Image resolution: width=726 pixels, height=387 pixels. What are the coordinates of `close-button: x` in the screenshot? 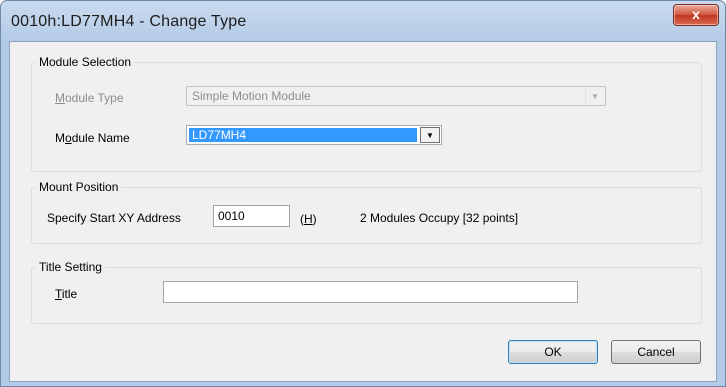 It's located at (696, 15).